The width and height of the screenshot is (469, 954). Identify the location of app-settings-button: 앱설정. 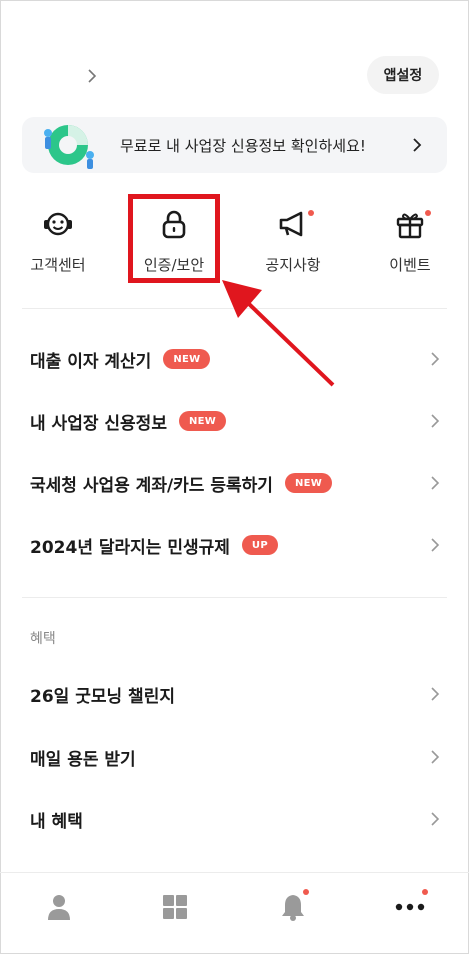
(403, 75).